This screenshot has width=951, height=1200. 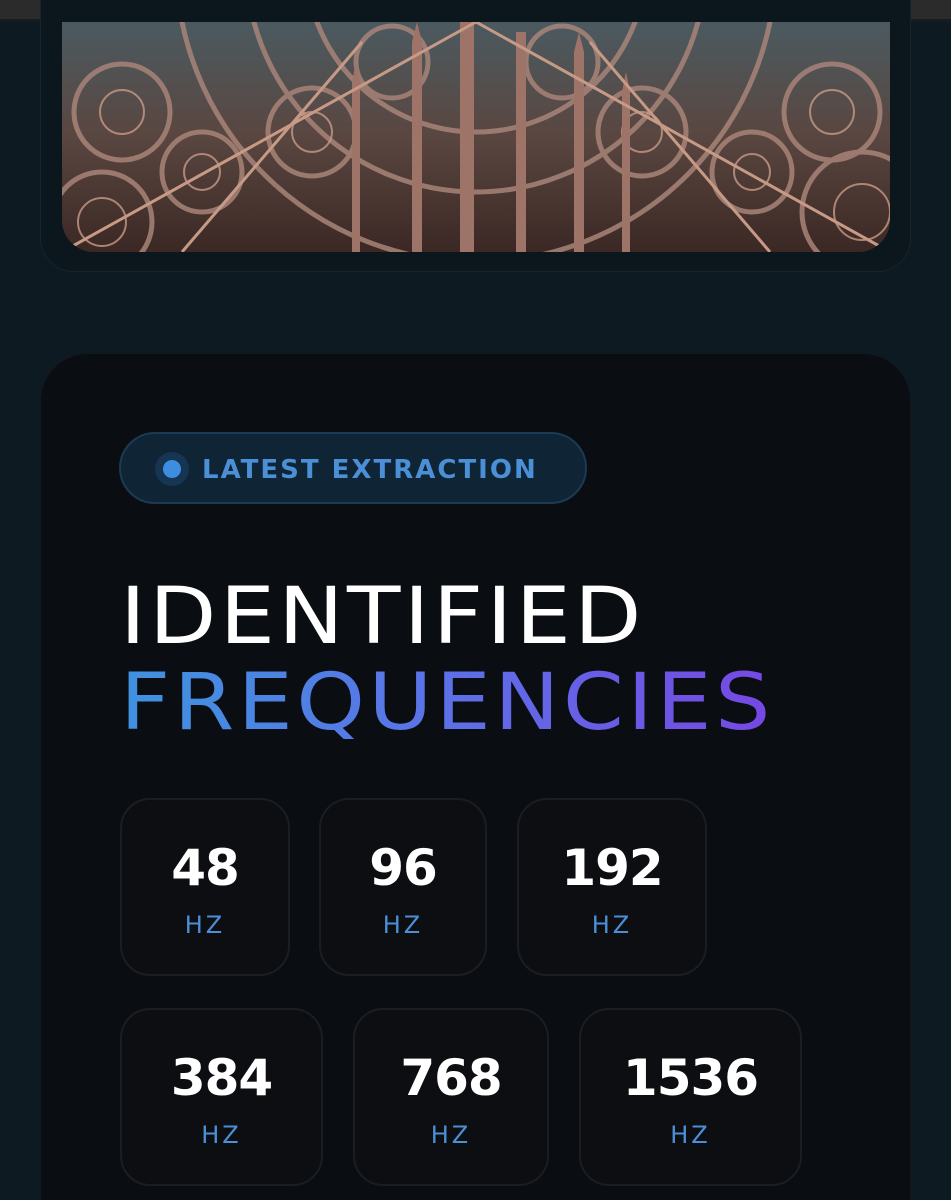 I want to click on frequency-card: 192 HZ, so click(x=612, y=887).